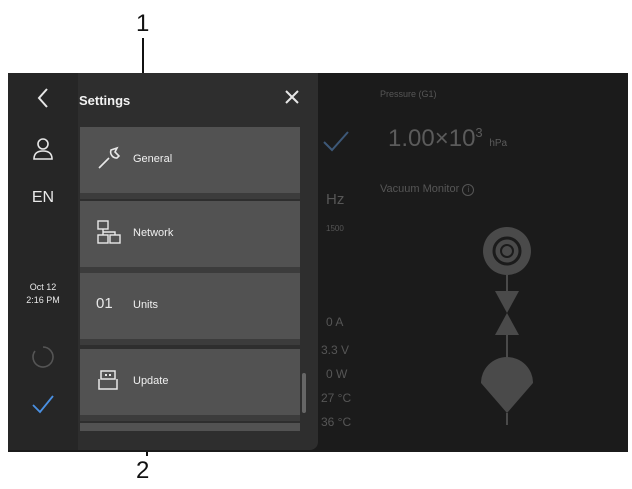 This screenshot has width=632, height=489. What do you see at coordinates (153, 233) in the screenshot?
I see `settings-item-label: Network` at bounding box center [153, 233].